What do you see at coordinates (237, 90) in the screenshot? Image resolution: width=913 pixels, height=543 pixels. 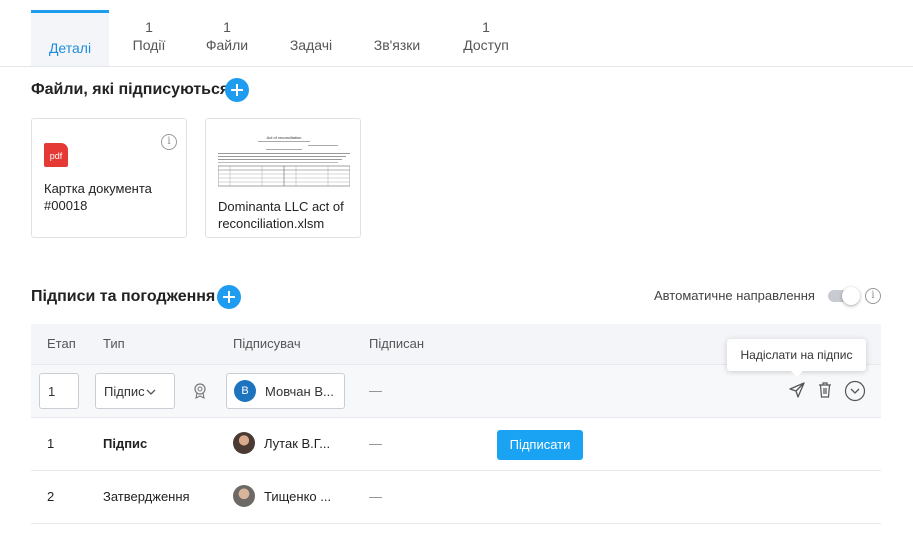 I see `add-file-button` at bounding box center [237, 90].